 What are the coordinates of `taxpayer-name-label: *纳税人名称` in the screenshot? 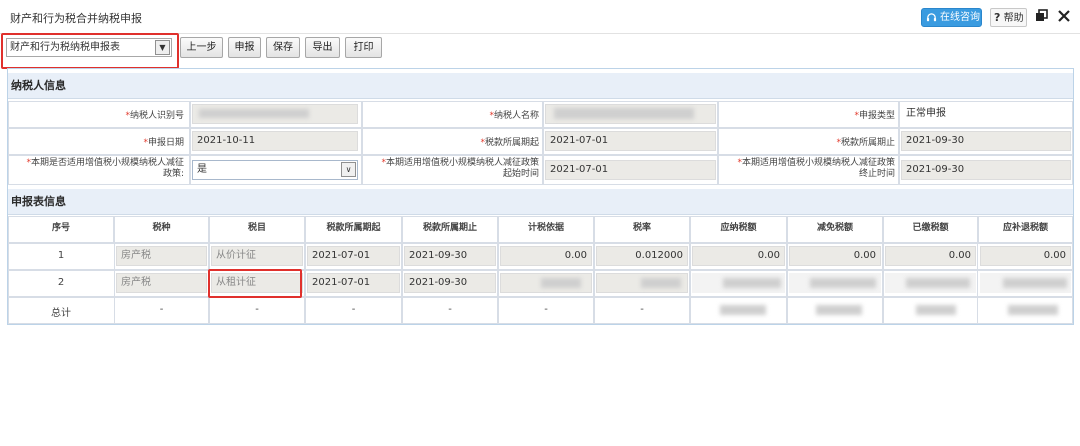 It's located at (514, 116).